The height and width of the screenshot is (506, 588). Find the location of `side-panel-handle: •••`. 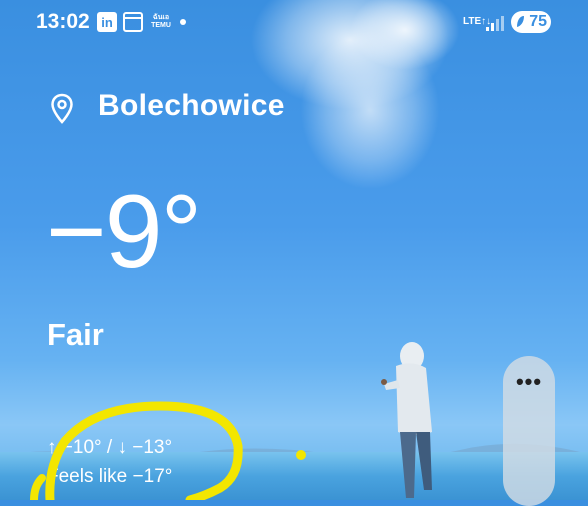

side-panel-handle: ••• is located at coordinates (529, 431).